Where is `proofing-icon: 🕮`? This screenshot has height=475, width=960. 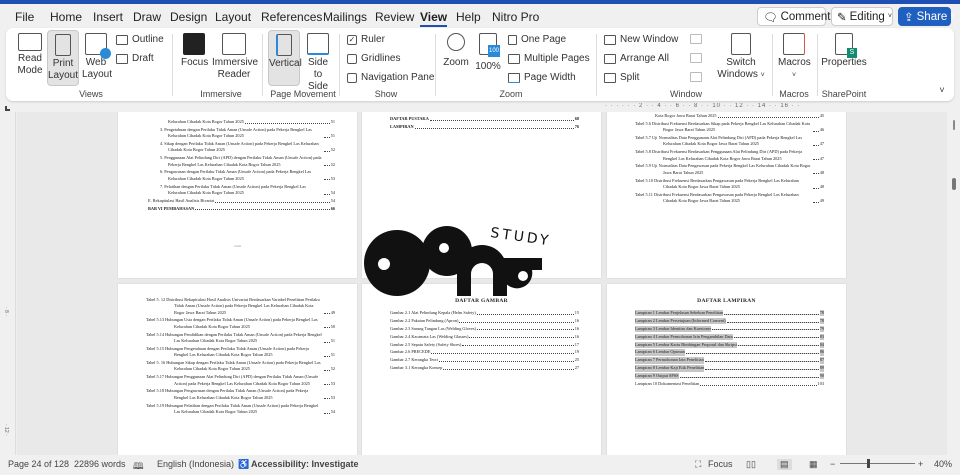
proofing-icon: 🕮 is located at coordinates (138, 467).